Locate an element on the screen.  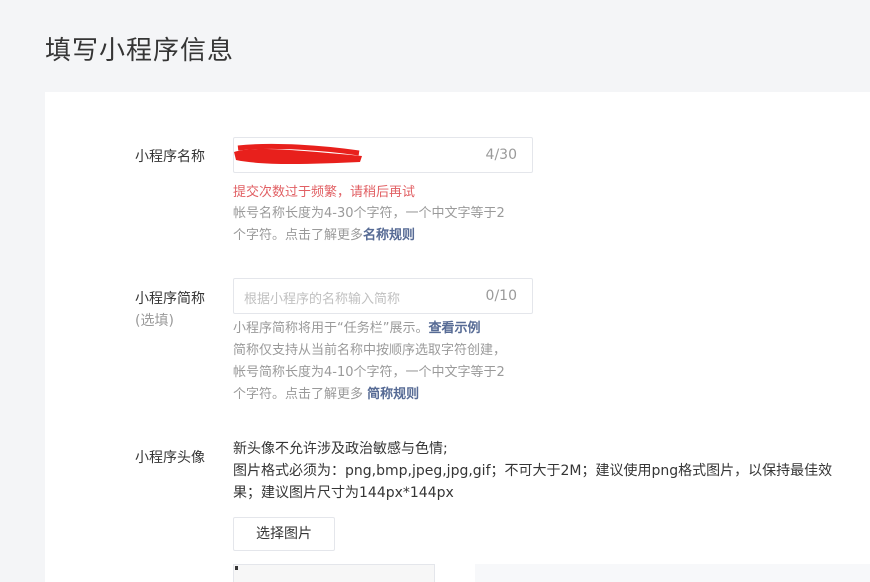
name-hint-line2: 个字符。点击了解更多名称规则 is located at coordinates (369, 236).